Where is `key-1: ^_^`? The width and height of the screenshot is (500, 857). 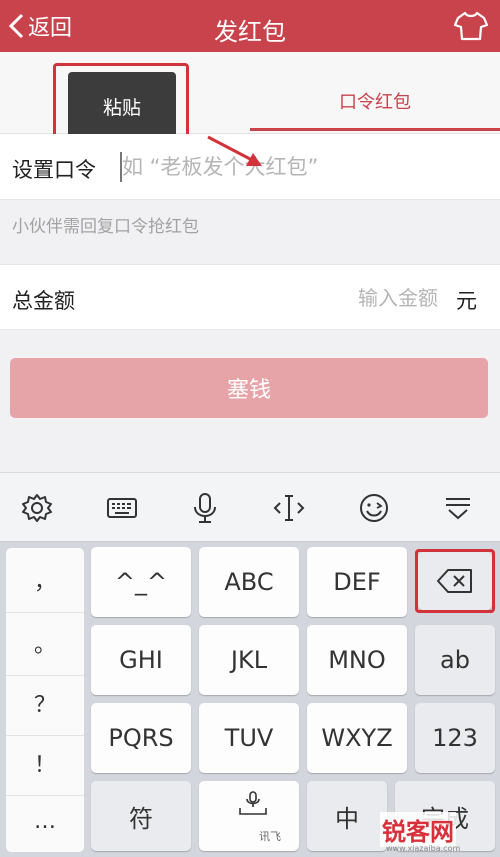
key-1: ^_^ is located at coordinates (141, 582).